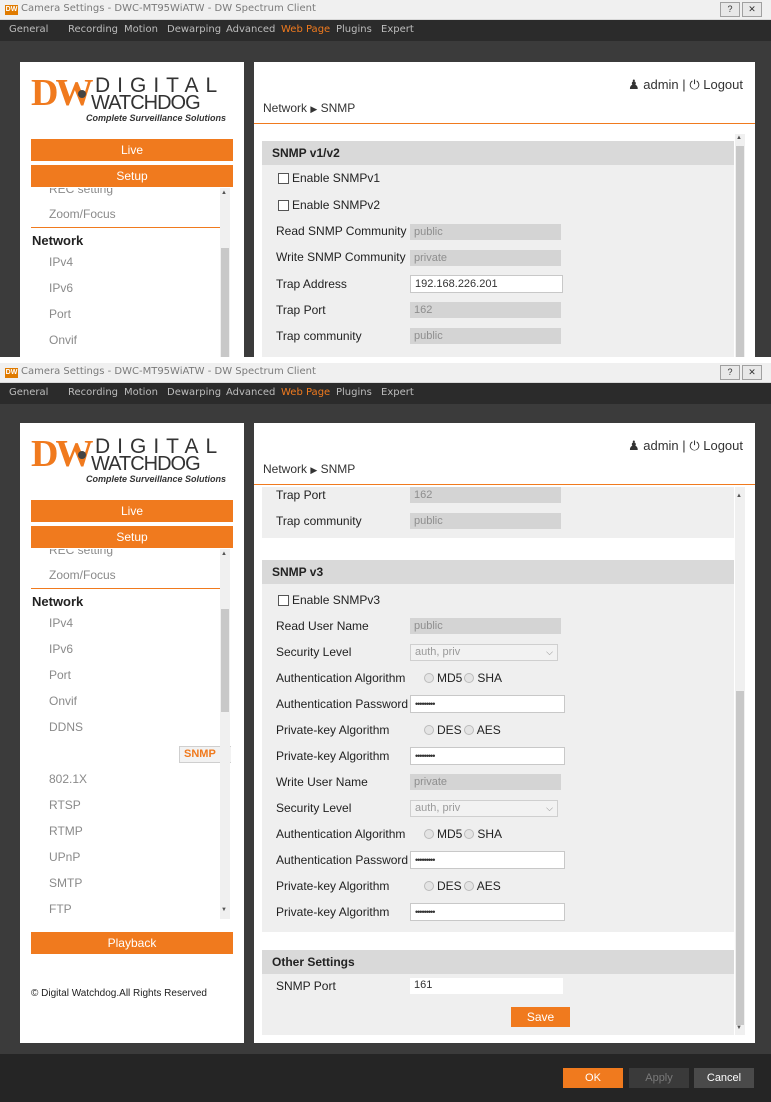  What do you see at coordinates (485, 626) in the screenshot?
I see `read-user-name-field: public` at bounding box center [485, 626].